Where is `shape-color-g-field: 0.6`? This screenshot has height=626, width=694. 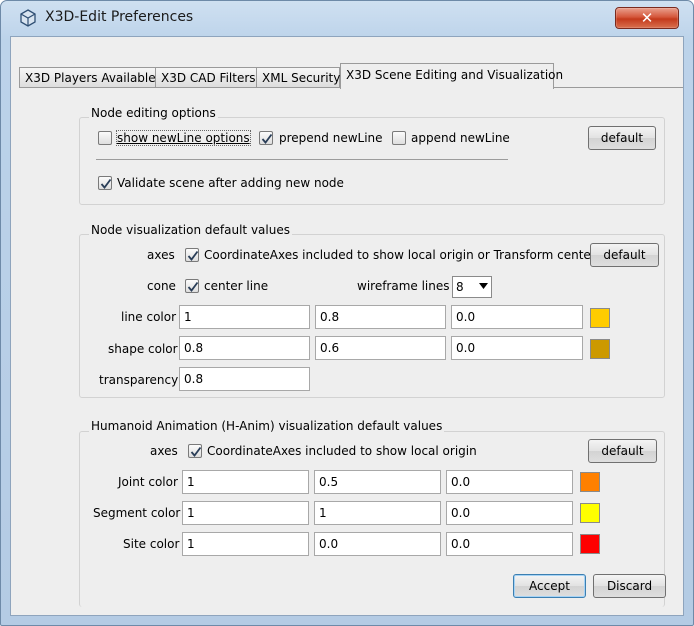 shape-color-g-field: 0.6 is located at coordinates (380, 348).